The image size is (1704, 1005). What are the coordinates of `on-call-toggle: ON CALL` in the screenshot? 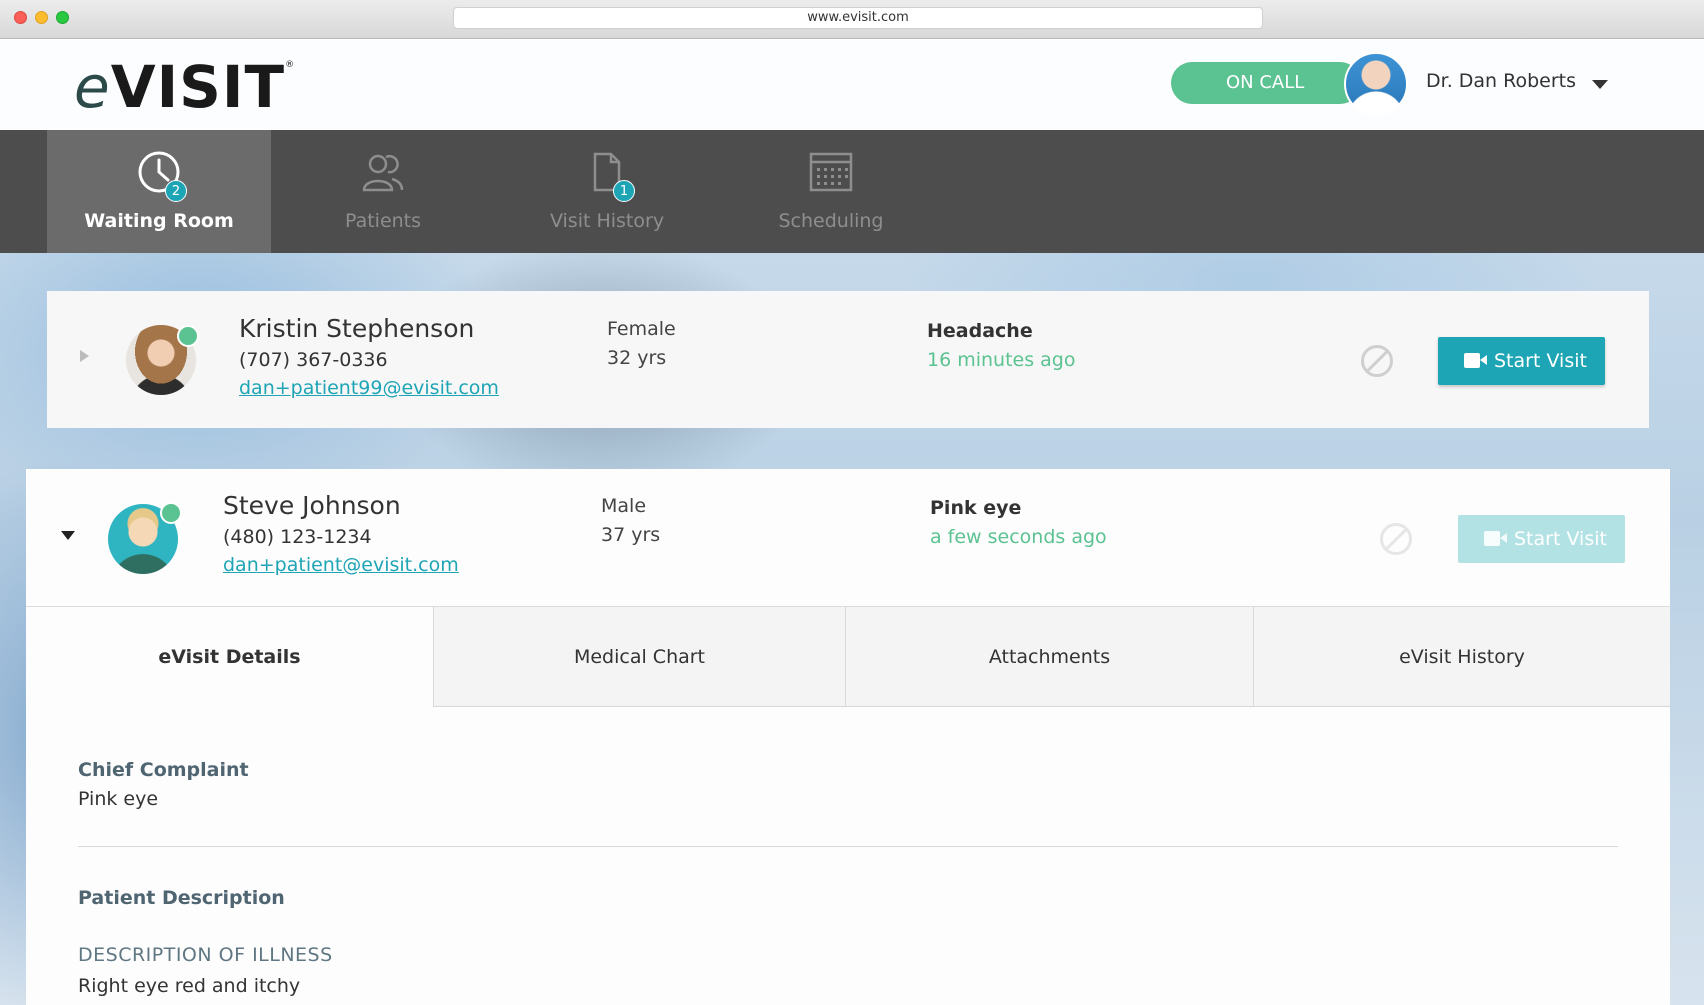 It's located at (1266, 83).